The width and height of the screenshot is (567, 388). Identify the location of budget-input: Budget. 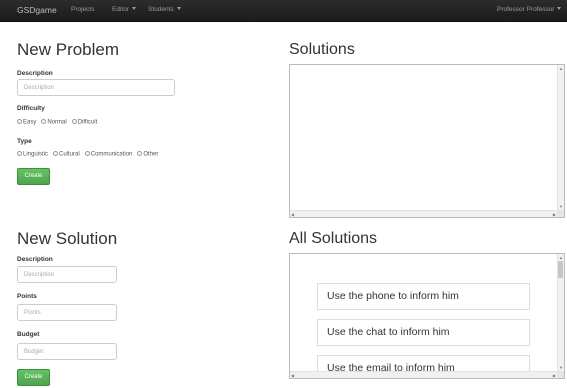
(67, 351).